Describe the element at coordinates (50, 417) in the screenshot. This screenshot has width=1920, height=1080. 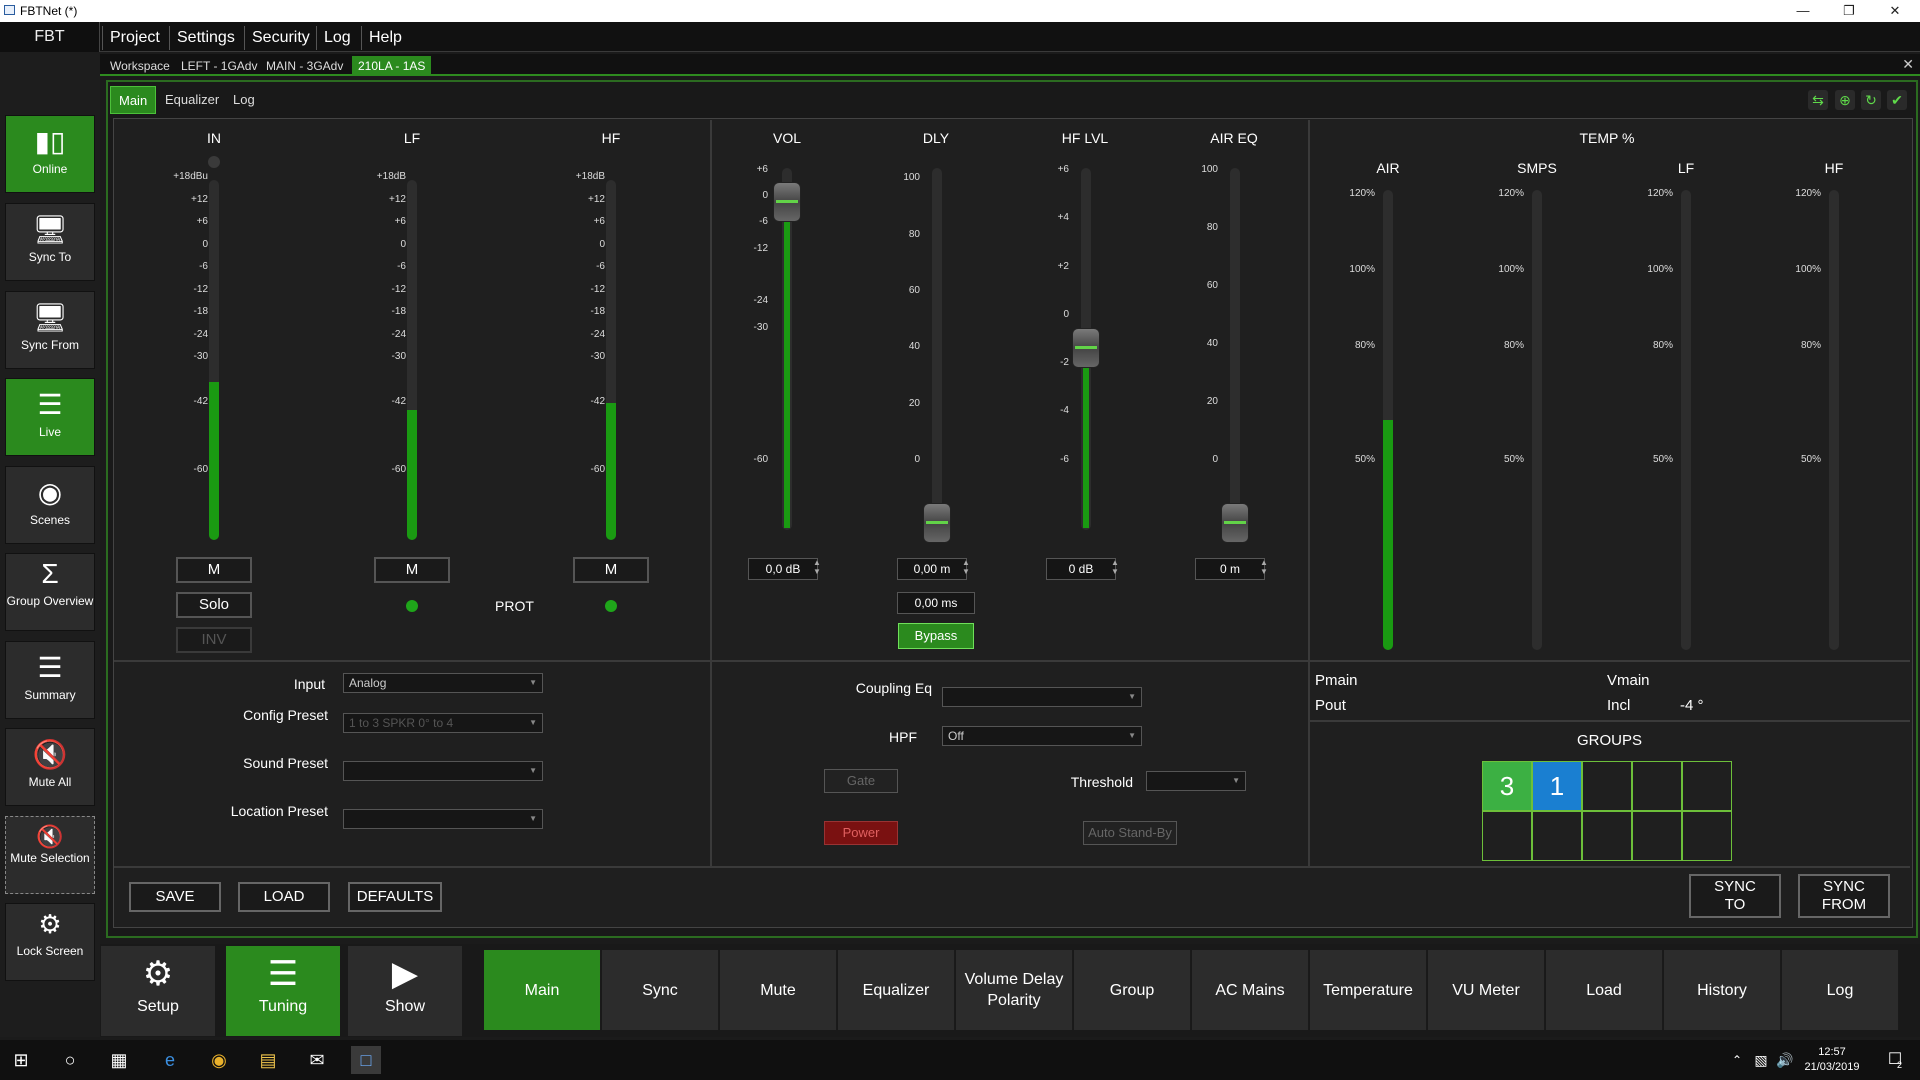
I see `sidebar-live-button: ☰ Live` at that location.